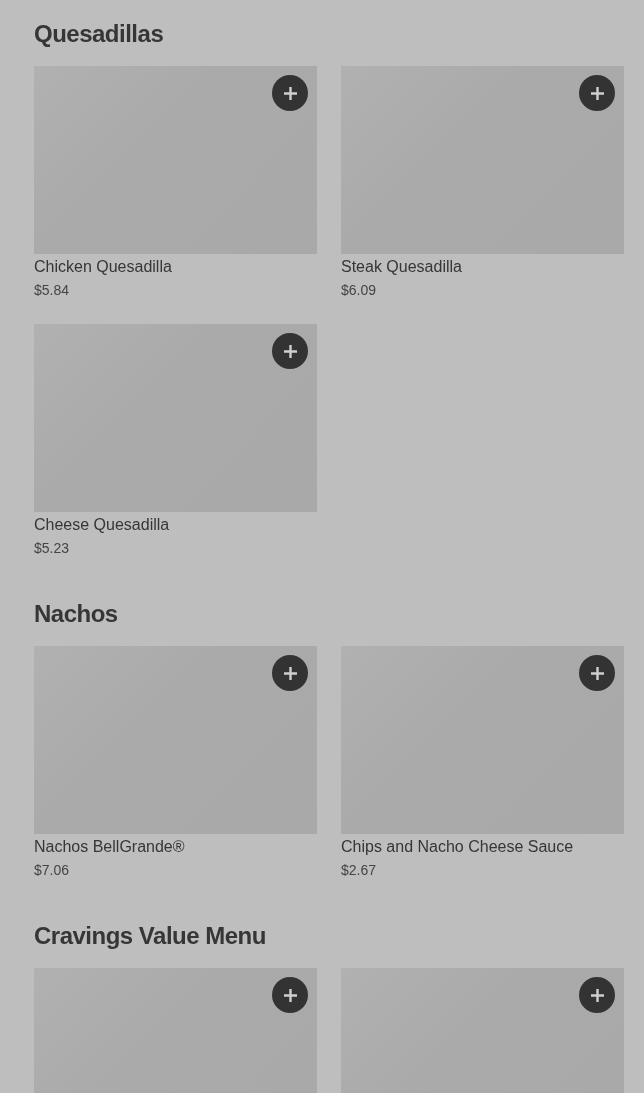 The image size is (644, 1093). Describe the element at coordinates (99, 34) in the screenshot. I see `section-heading: Quesadillas` at that location.